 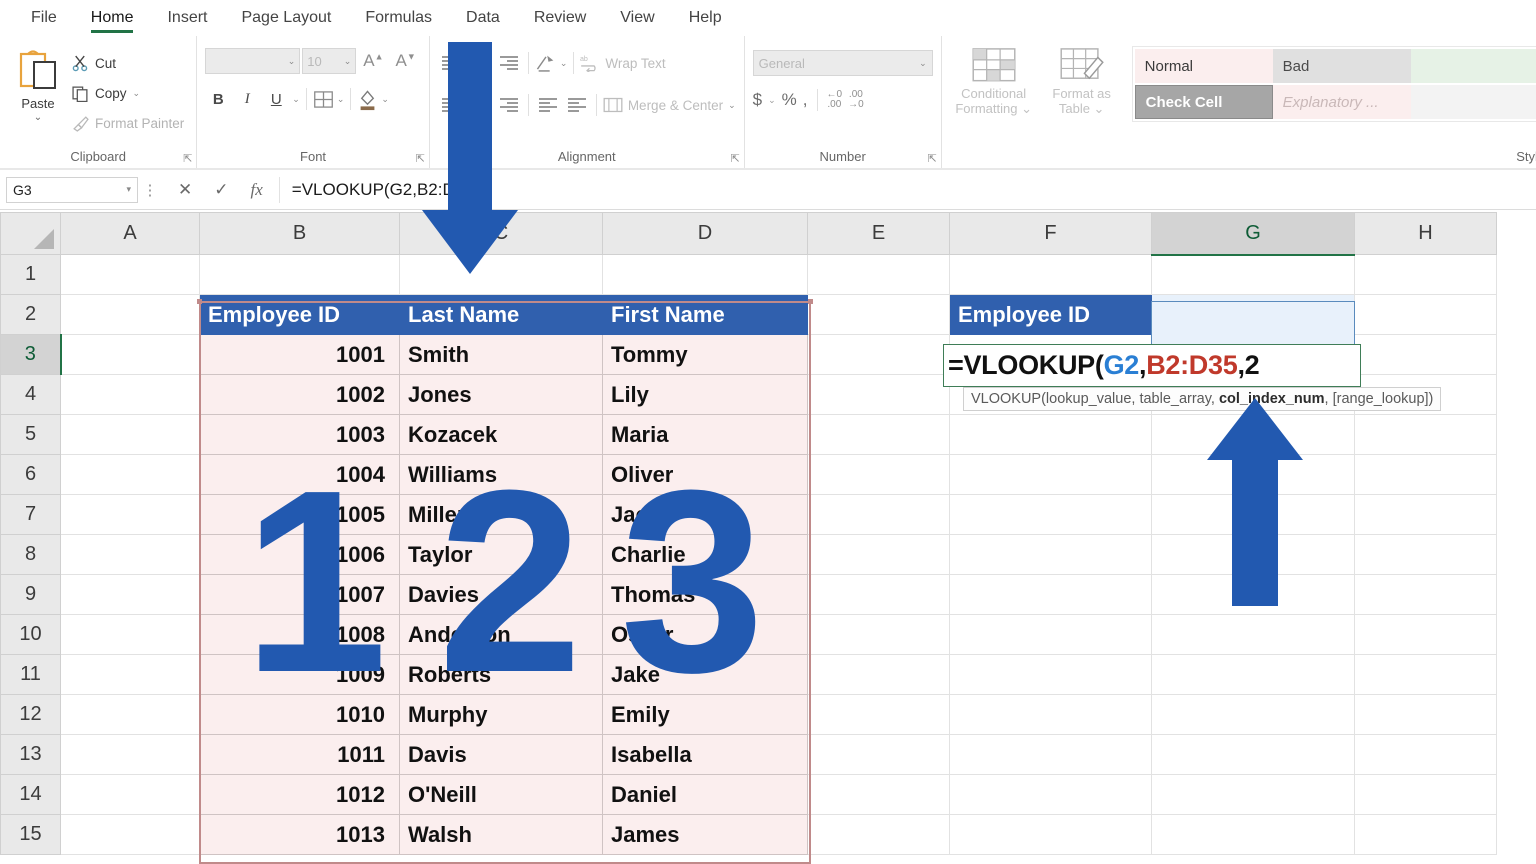 I want to click on formula-input: =VLOOKUP(G2,B2:D35,2, so click(x=904, y=189).